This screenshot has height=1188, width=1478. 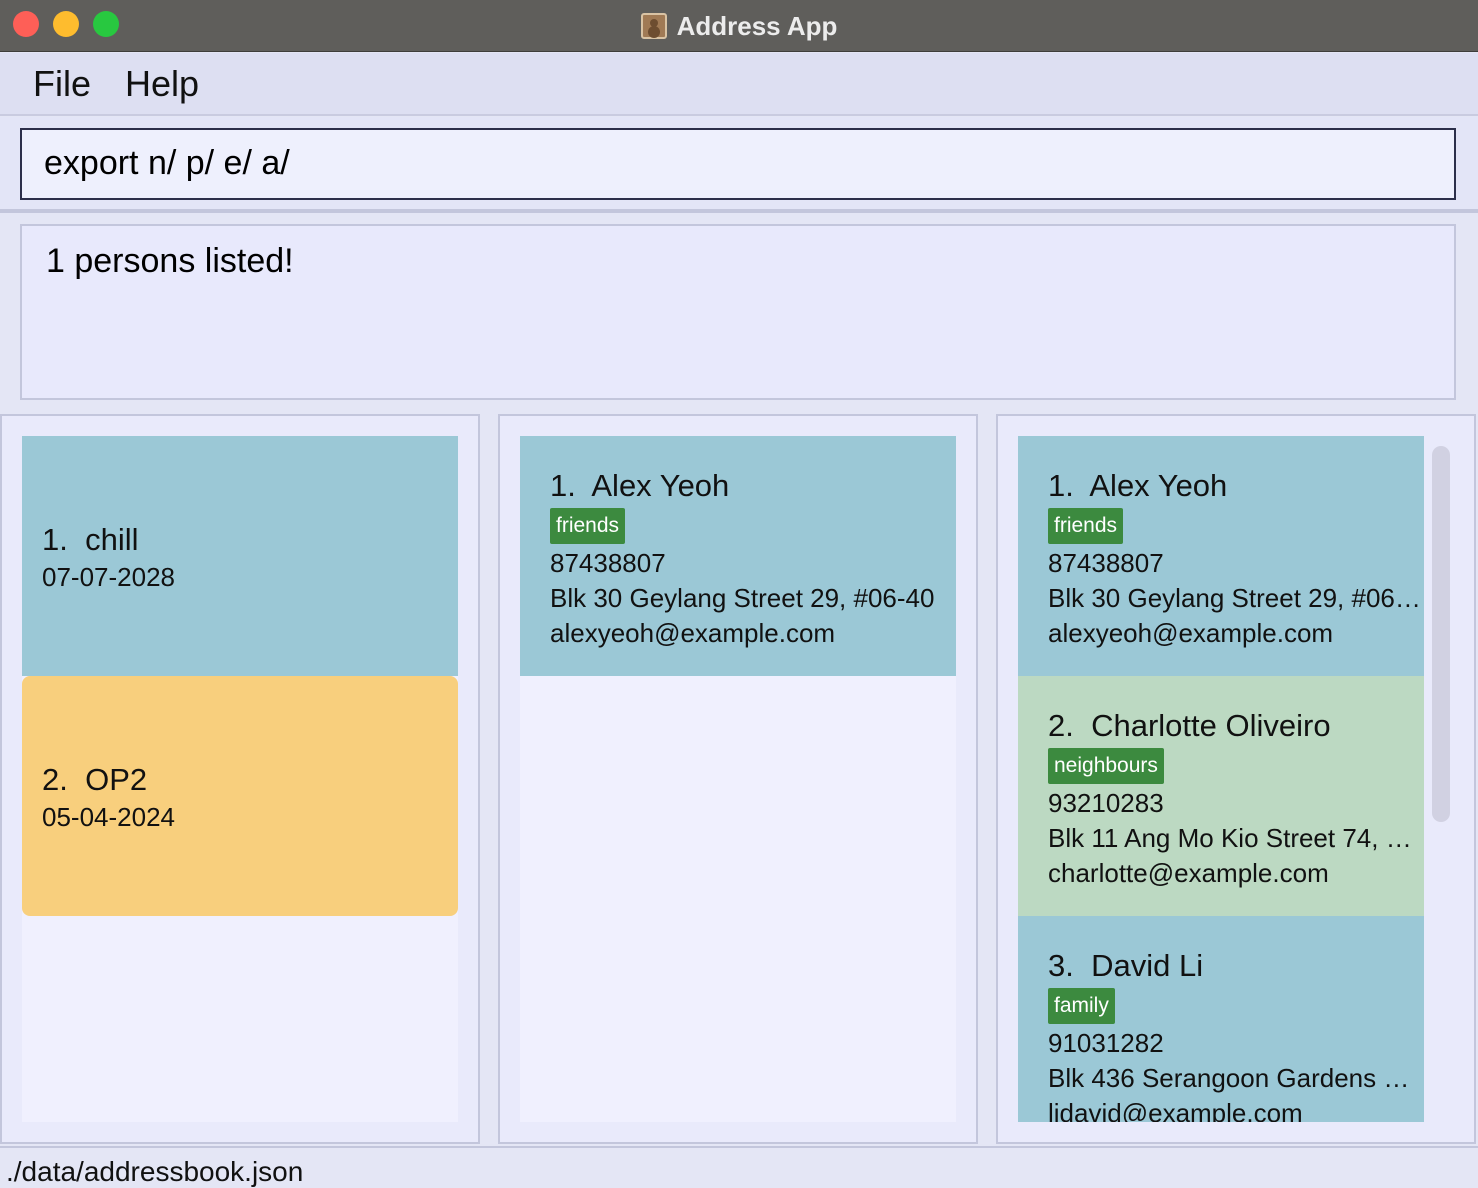 I want to click on command-area, so click(x=739, y=165).